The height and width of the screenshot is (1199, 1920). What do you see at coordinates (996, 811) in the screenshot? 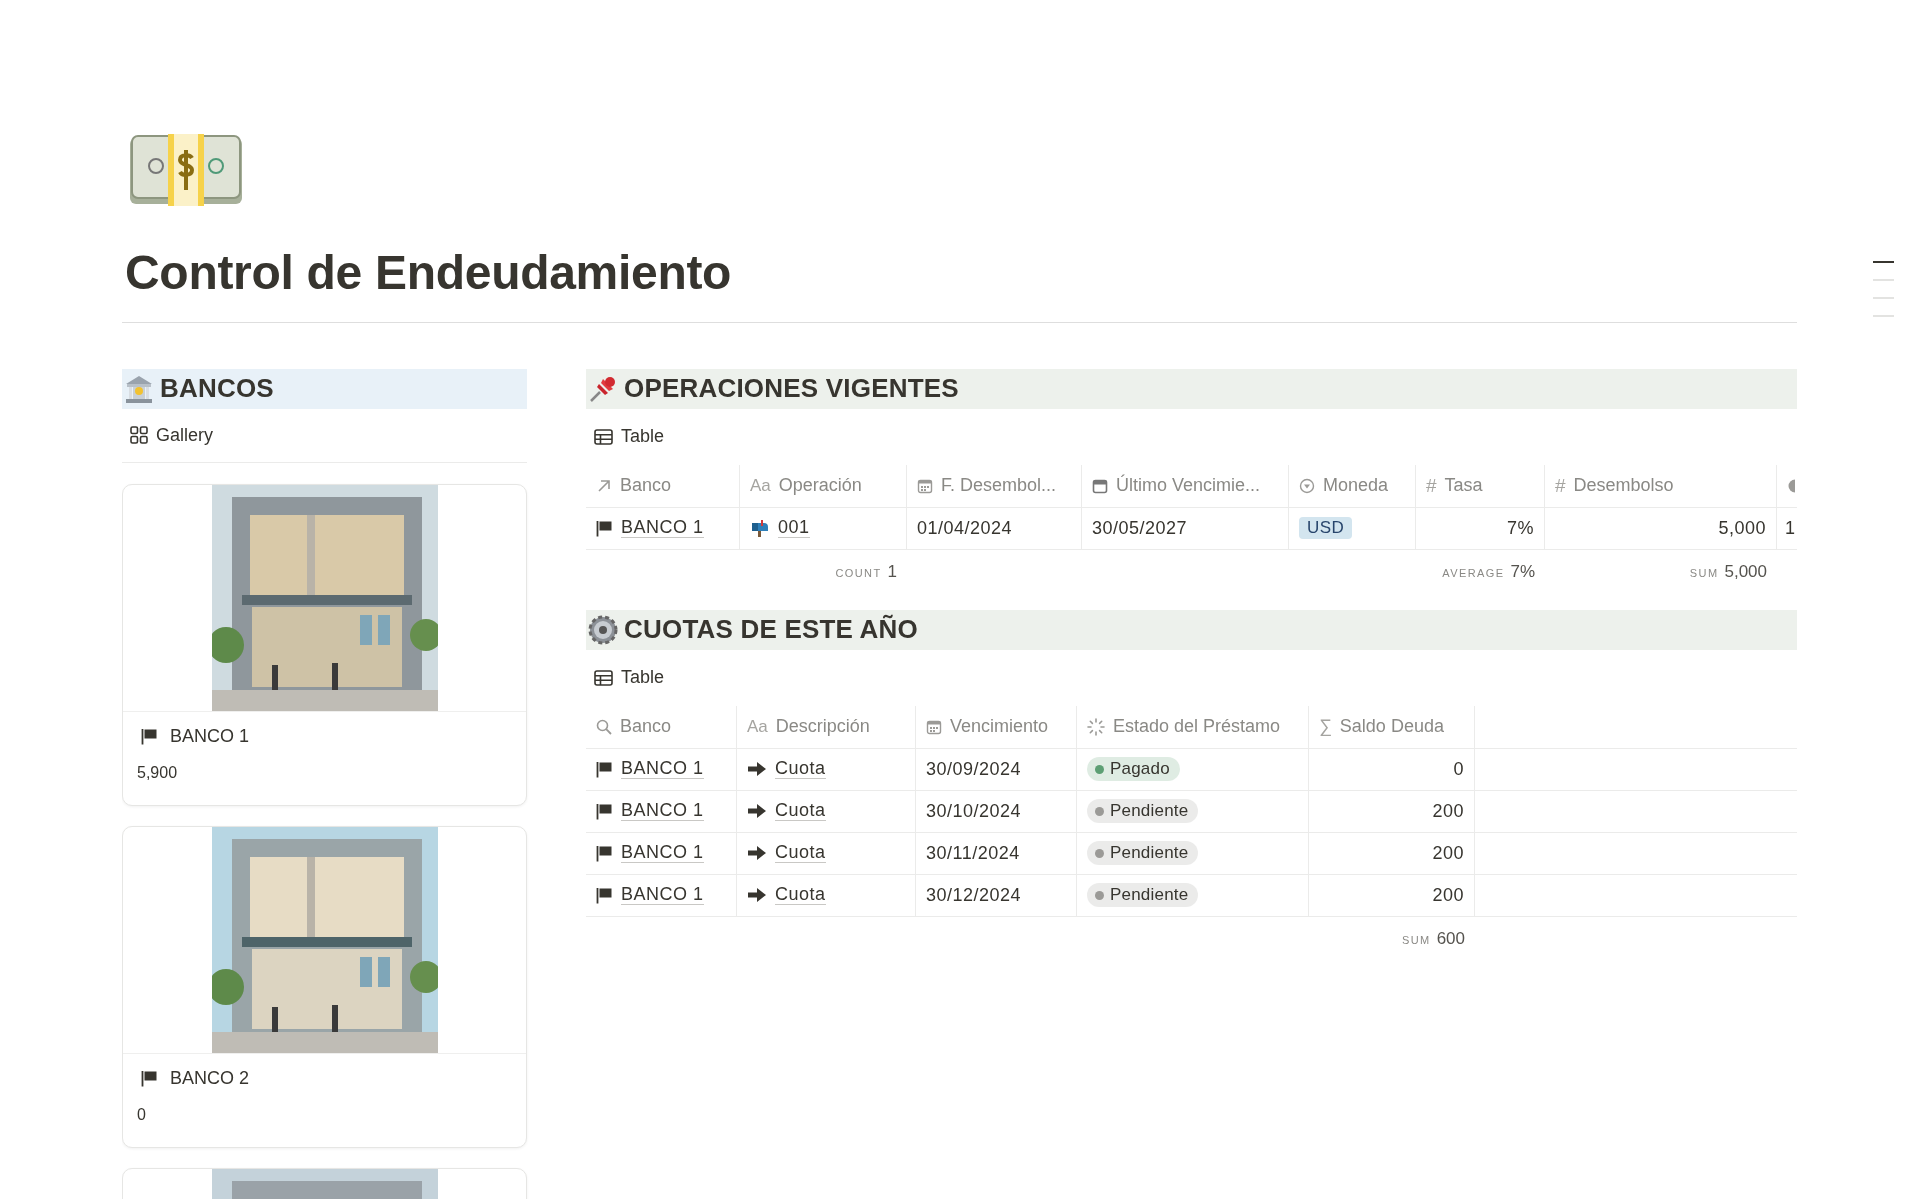
I see `table-cell: 30/10/2024` at bounding box center [996, 811].